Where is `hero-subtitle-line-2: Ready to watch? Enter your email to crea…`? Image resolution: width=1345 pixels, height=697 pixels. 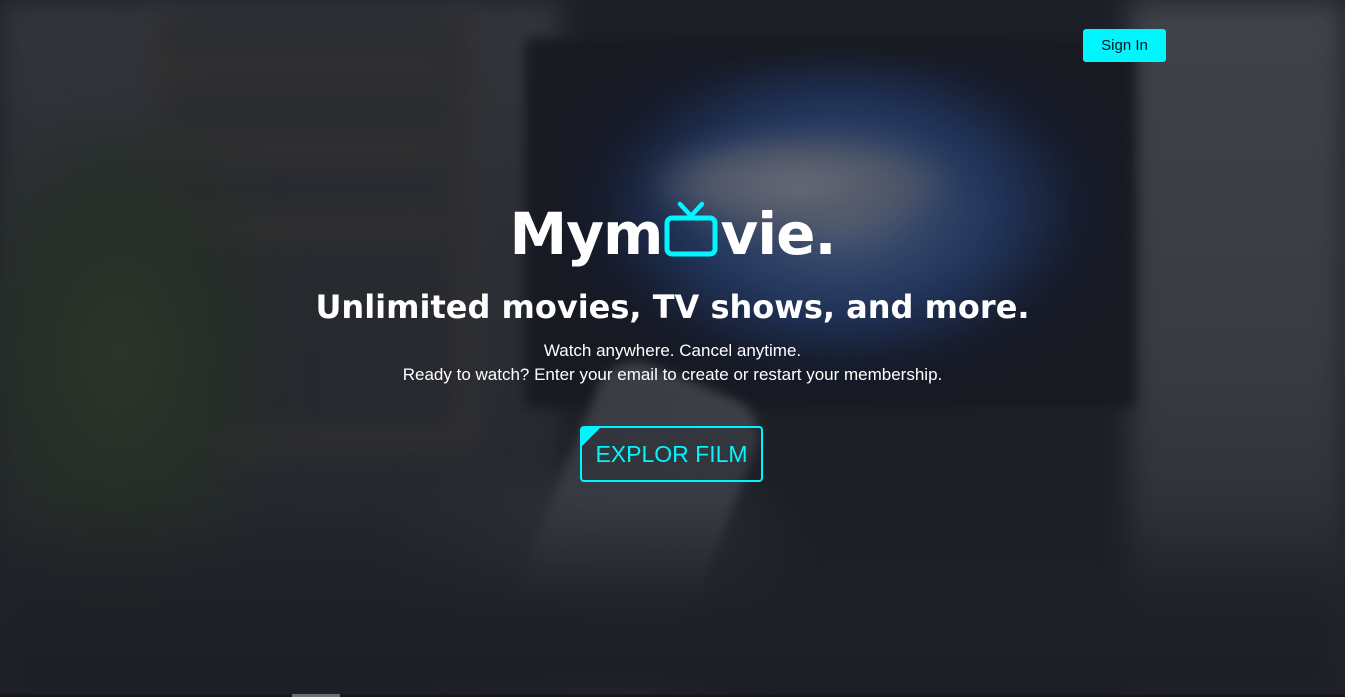
hero-subtitle-line-2: Ready to watch? Enter your email to crea… is located at coordinates (672, 374).